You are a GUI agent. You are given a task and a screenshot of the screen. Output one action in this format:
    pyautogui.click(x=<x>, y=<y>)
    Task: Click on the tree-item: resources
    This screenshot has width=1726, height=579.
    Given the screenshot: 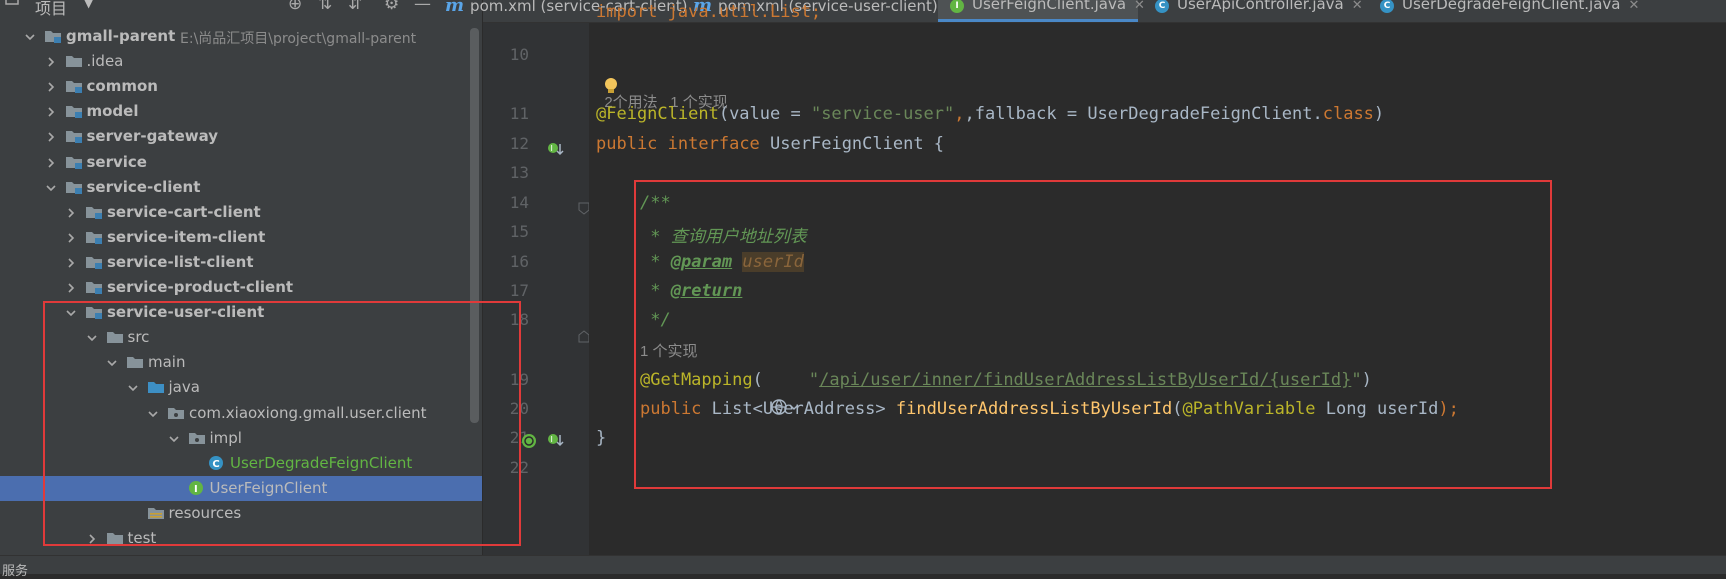 What is the action you would take?
    pyautogui.click(x=241, y=513)
    